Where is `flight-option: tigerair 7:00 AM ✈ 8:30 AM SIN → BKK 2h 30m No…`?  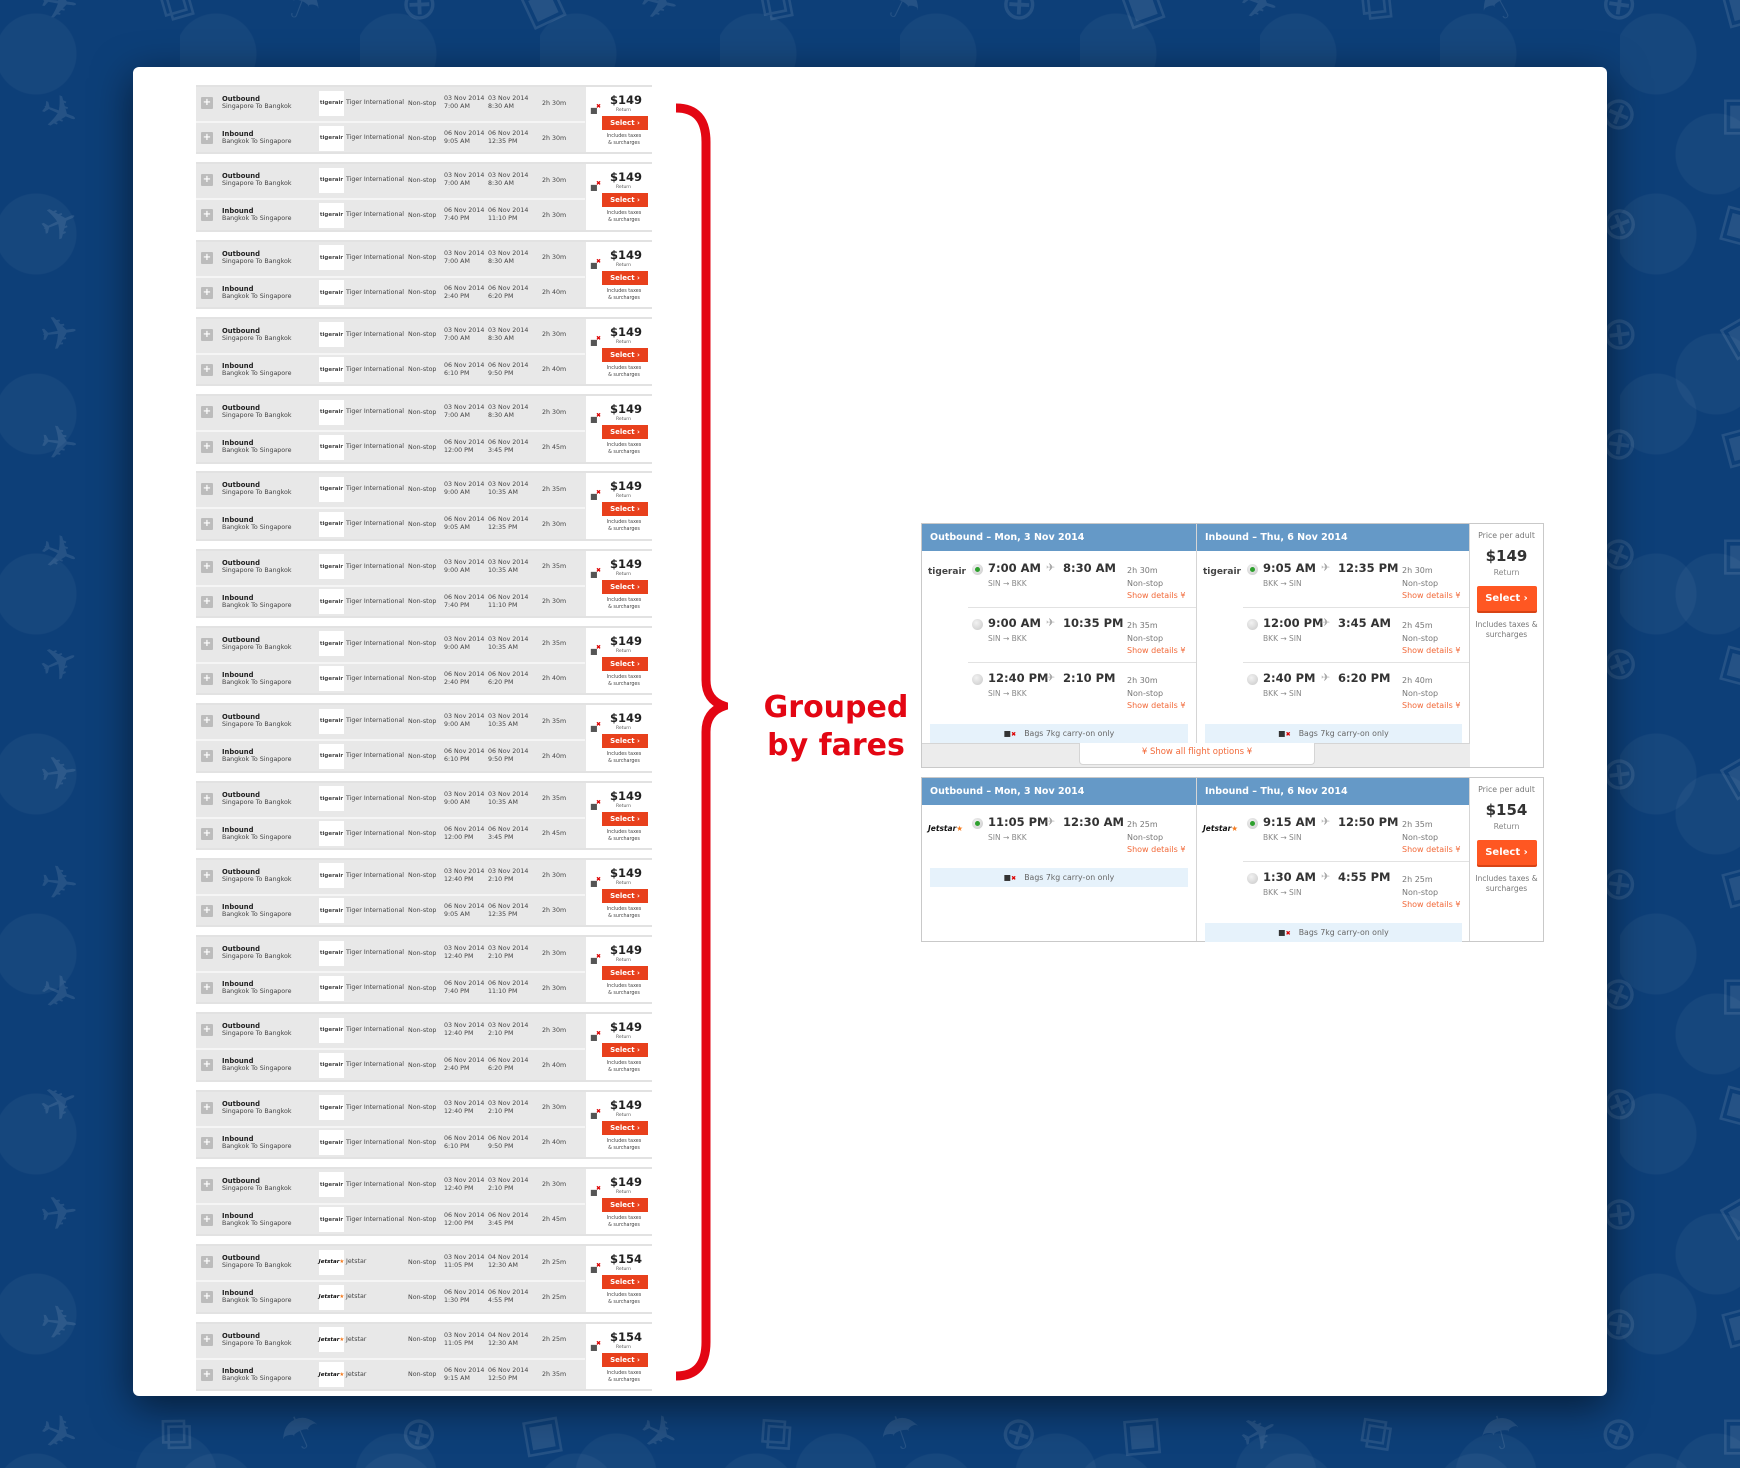
flight-option: tigerair 7:00 AM ✈ 8:30 AM SIN → BKK 2h 30m No… is located at coordinates (1059, 580).